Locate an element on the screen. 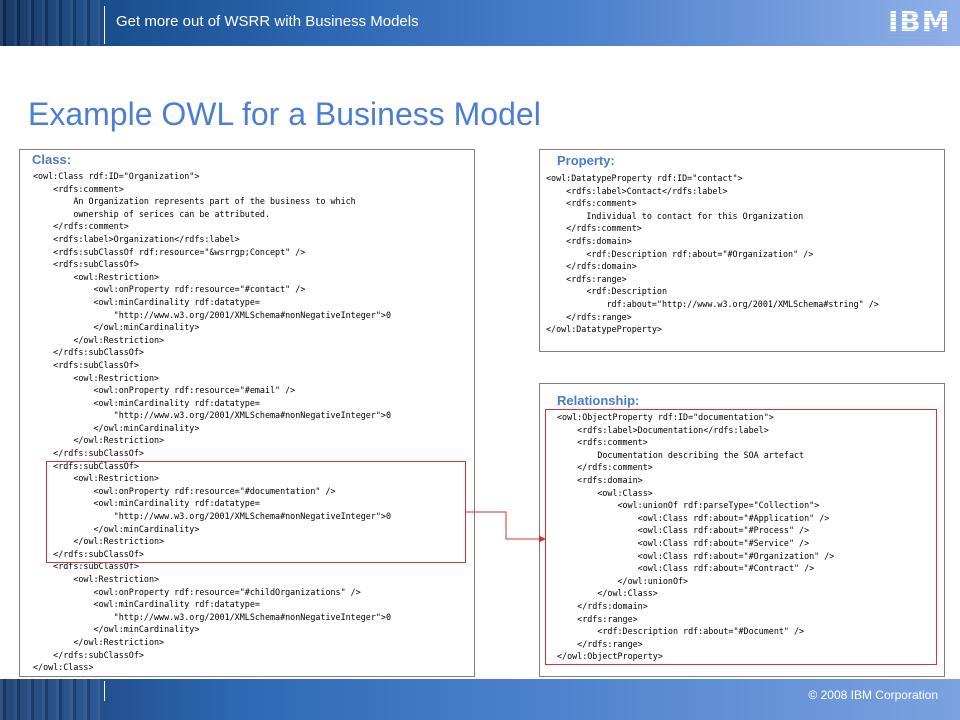 The image size is (960, 720). footer-photo-strip is located at coordinates (50, 699).